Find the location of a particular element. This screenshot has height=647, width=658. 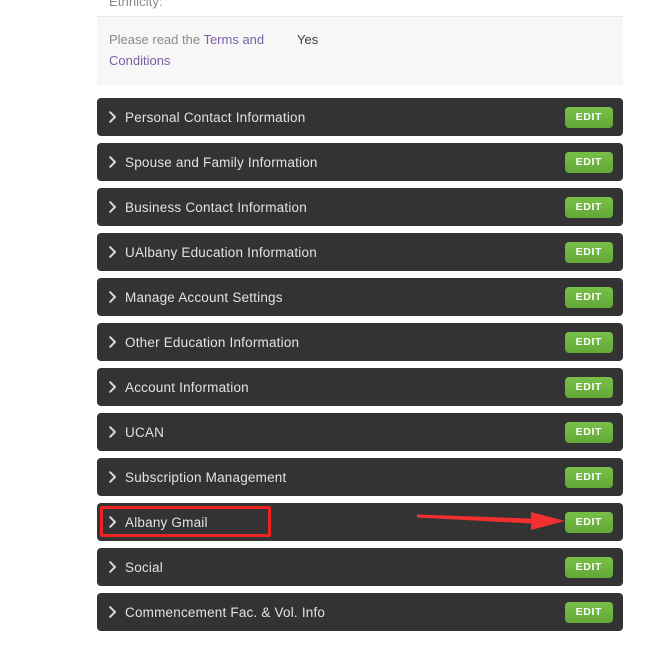

terms-field-label: Please read the Terms and Conditions is located at coordinates (199, 50).